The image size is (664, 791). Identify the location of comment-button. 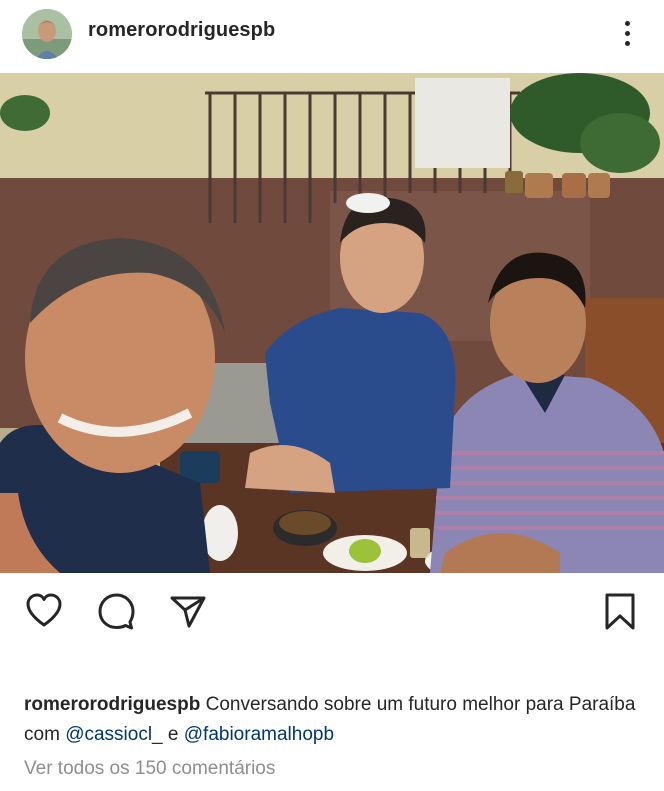
(116, 611).